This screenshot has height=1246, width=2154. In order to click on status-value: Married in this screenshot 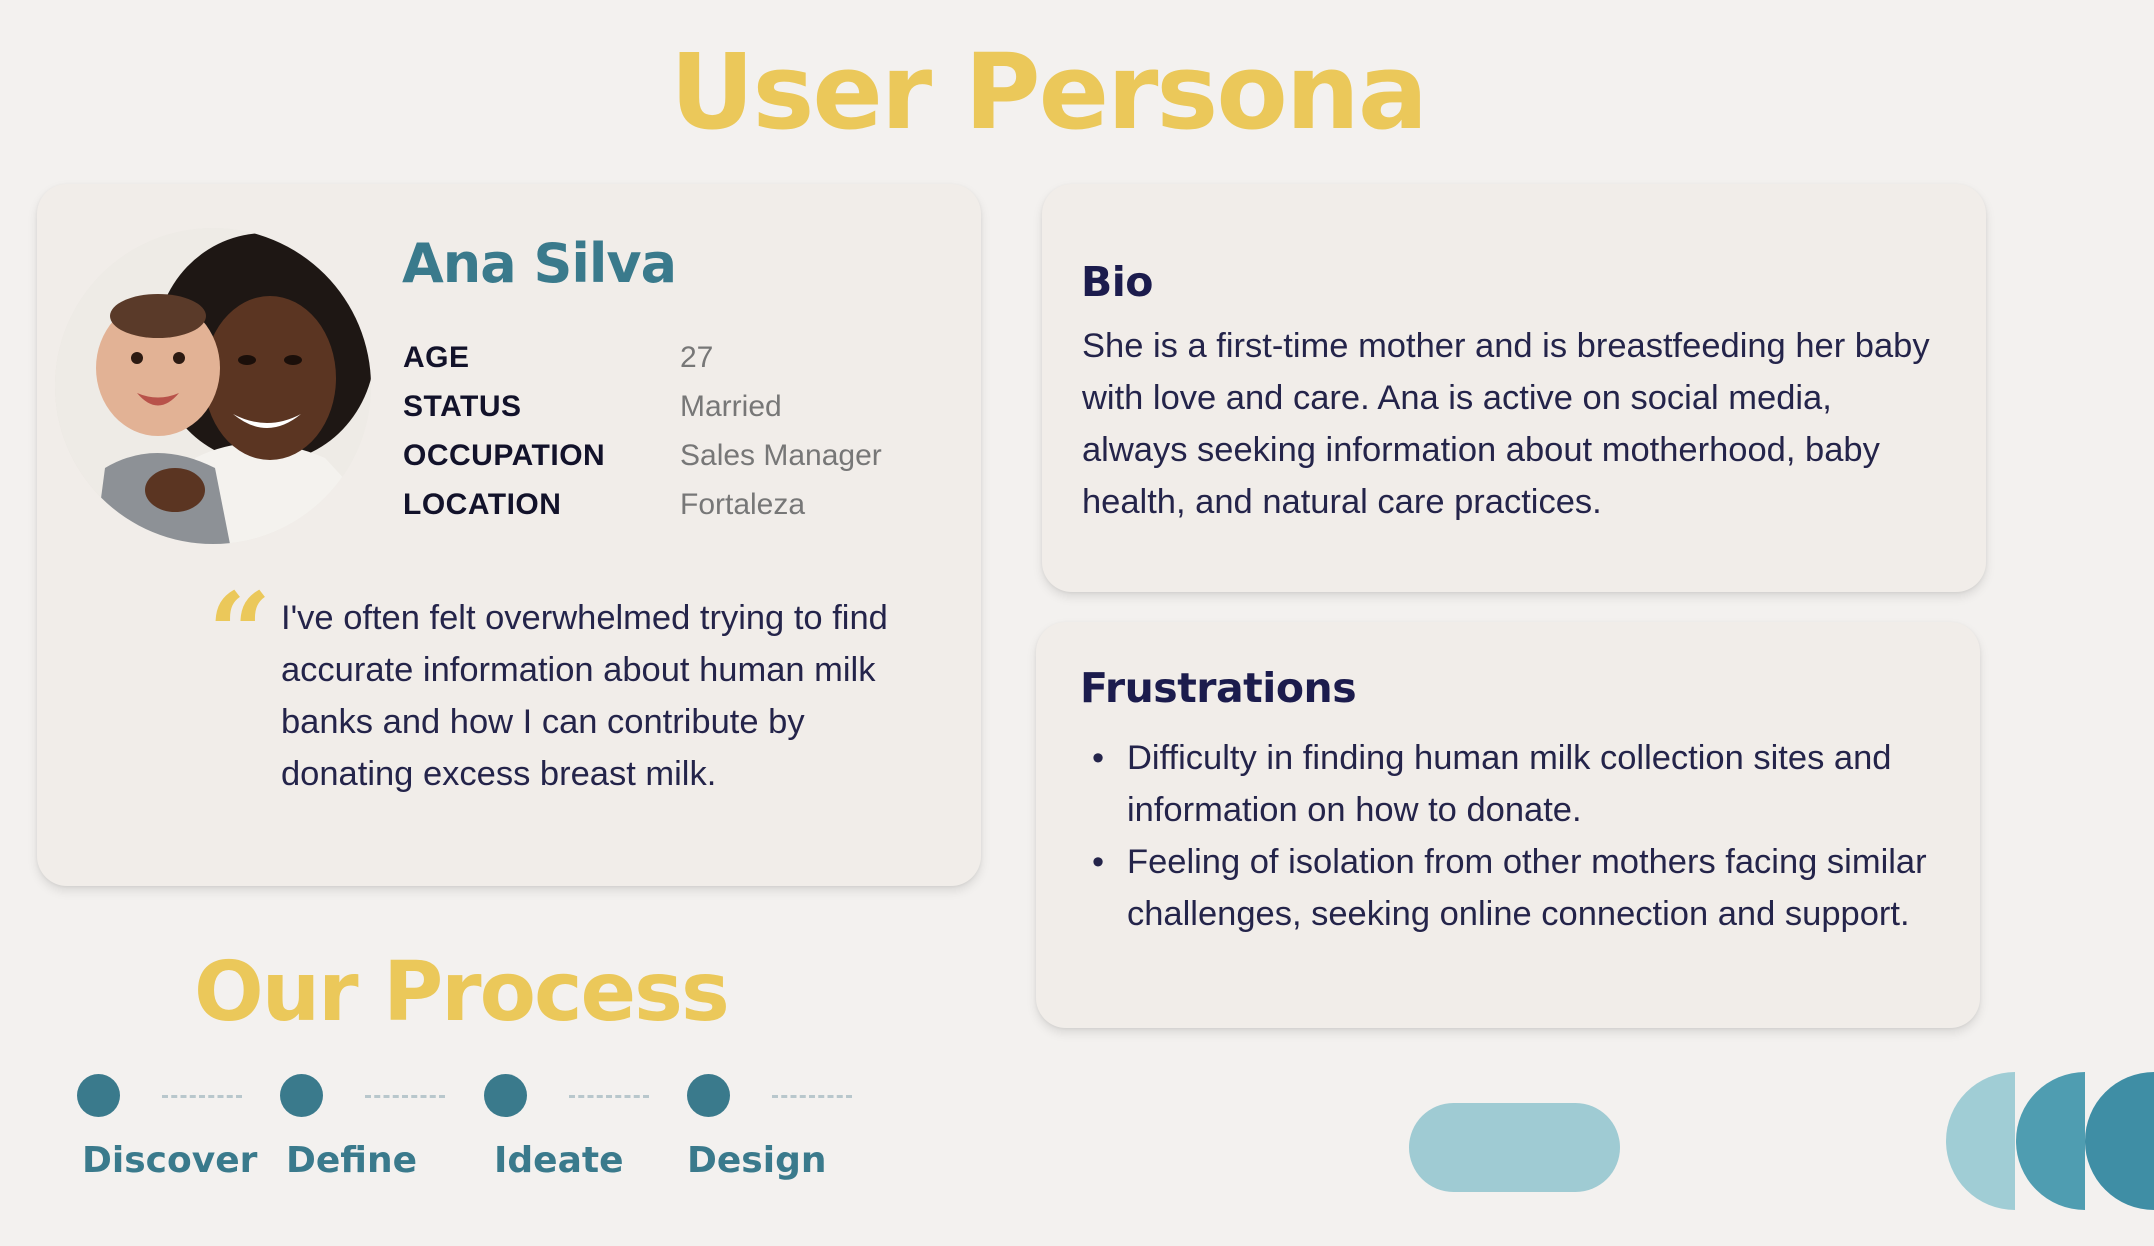, I will do `click(731, 406)`.